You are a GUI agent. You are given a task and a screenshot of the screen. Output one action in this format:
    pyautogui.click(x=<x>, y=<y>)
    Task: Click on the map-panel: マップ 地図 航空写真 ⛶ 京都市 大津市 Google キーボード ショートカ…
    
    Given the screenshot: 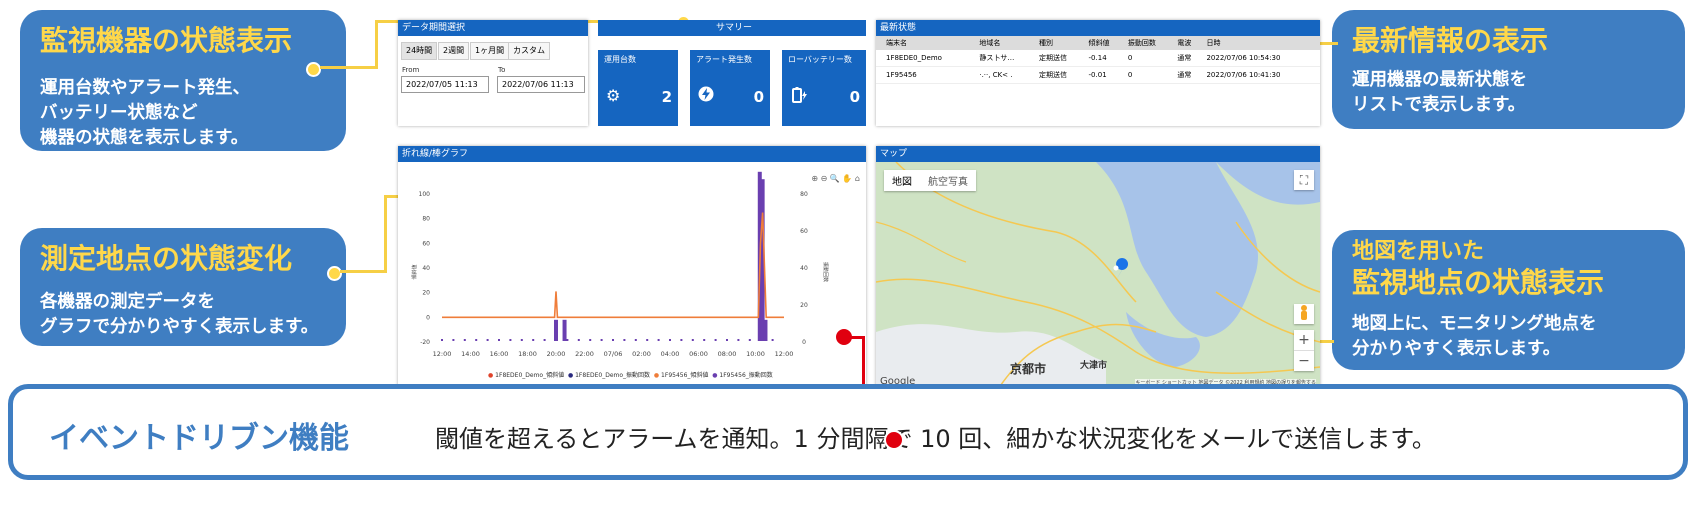 What is the action you would take?
    pyautogui.click(x=1098, y=269)
    